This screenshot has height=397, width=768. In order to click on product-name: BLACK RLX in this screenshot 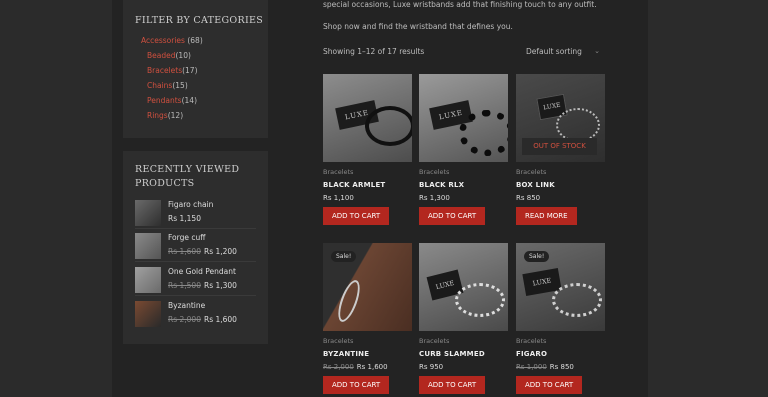, I will do `click(463, 185)`.